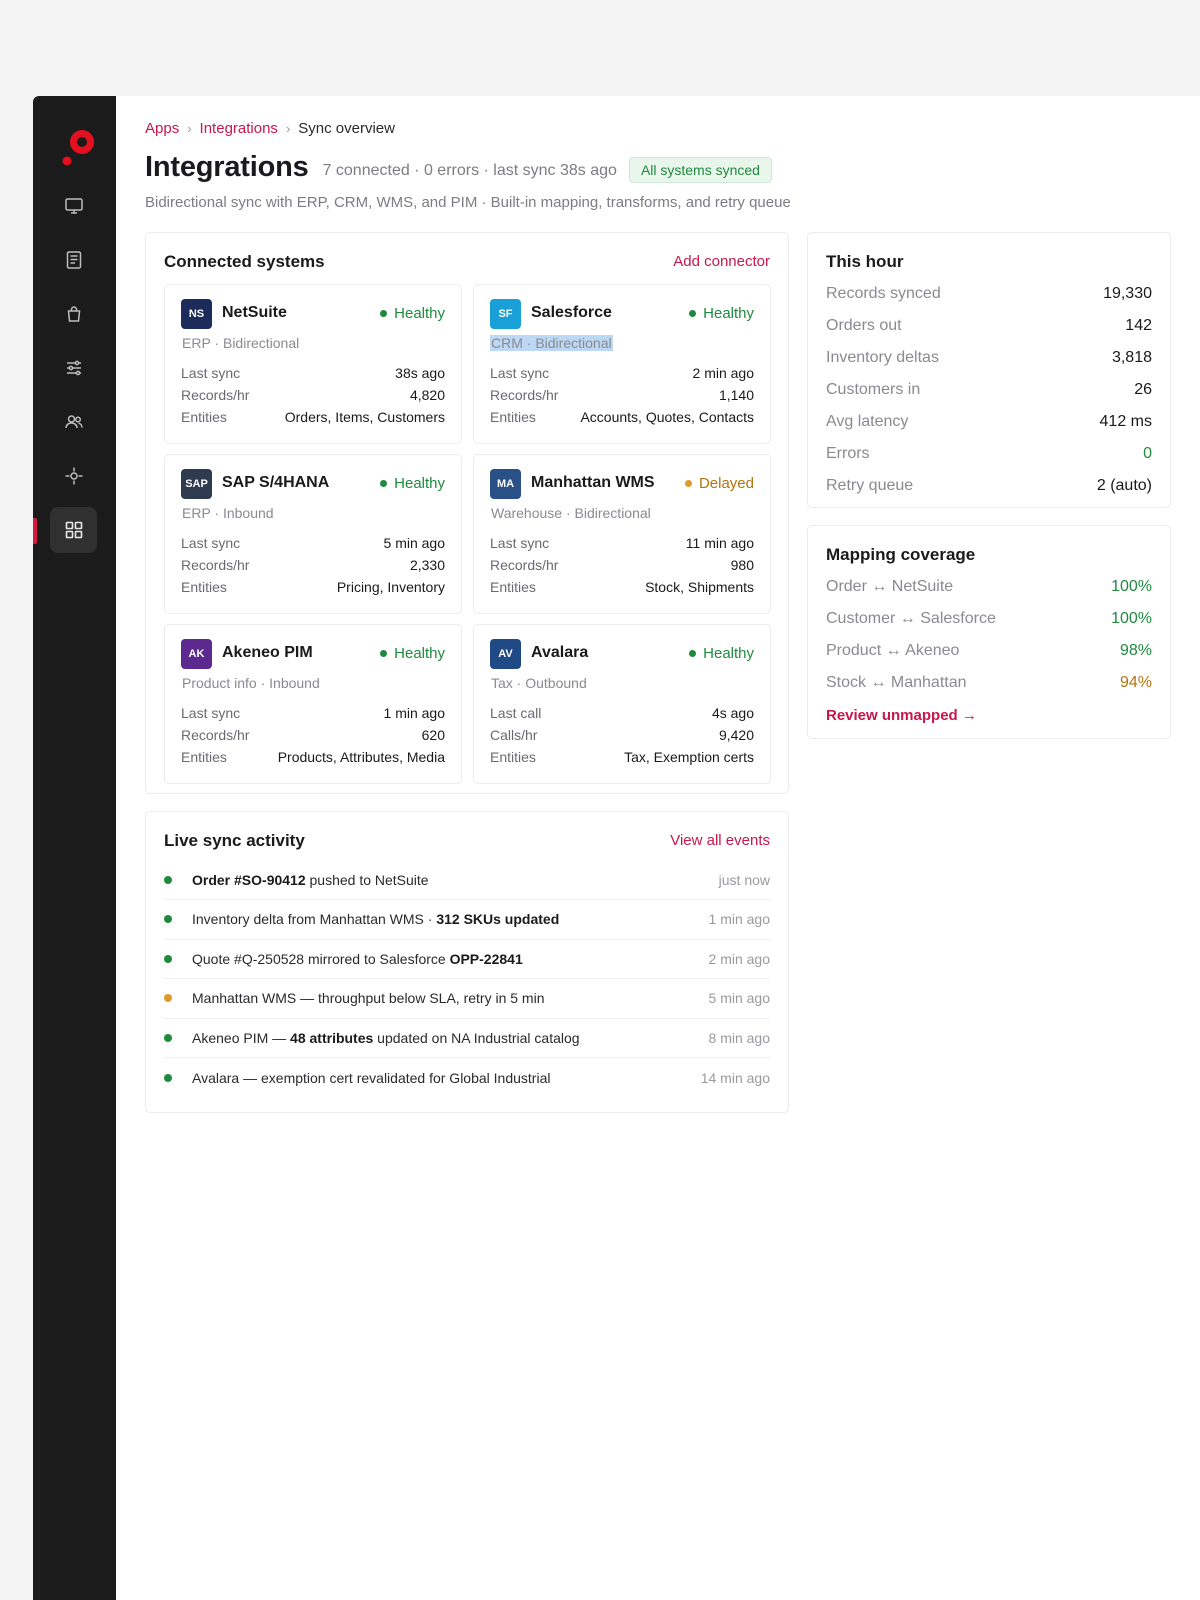 This screenshot has width=1200, height=1600. Describe the element at coordinates (390, 587) in the screenshot. I see `stat-value: Pricing, Inventory` at that location.